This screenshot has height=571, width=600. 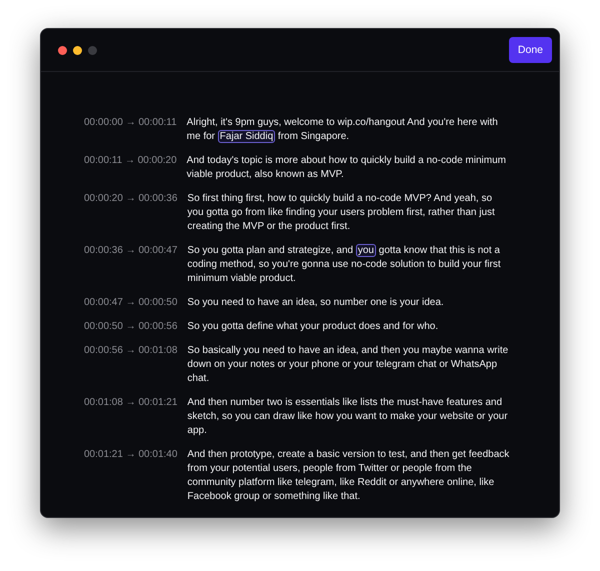 What do you see at coordinates (131, 251) in the screenshot?
I see `timestamp: 00:00:36 → 00:00:47` at bounding box center [131, 251].